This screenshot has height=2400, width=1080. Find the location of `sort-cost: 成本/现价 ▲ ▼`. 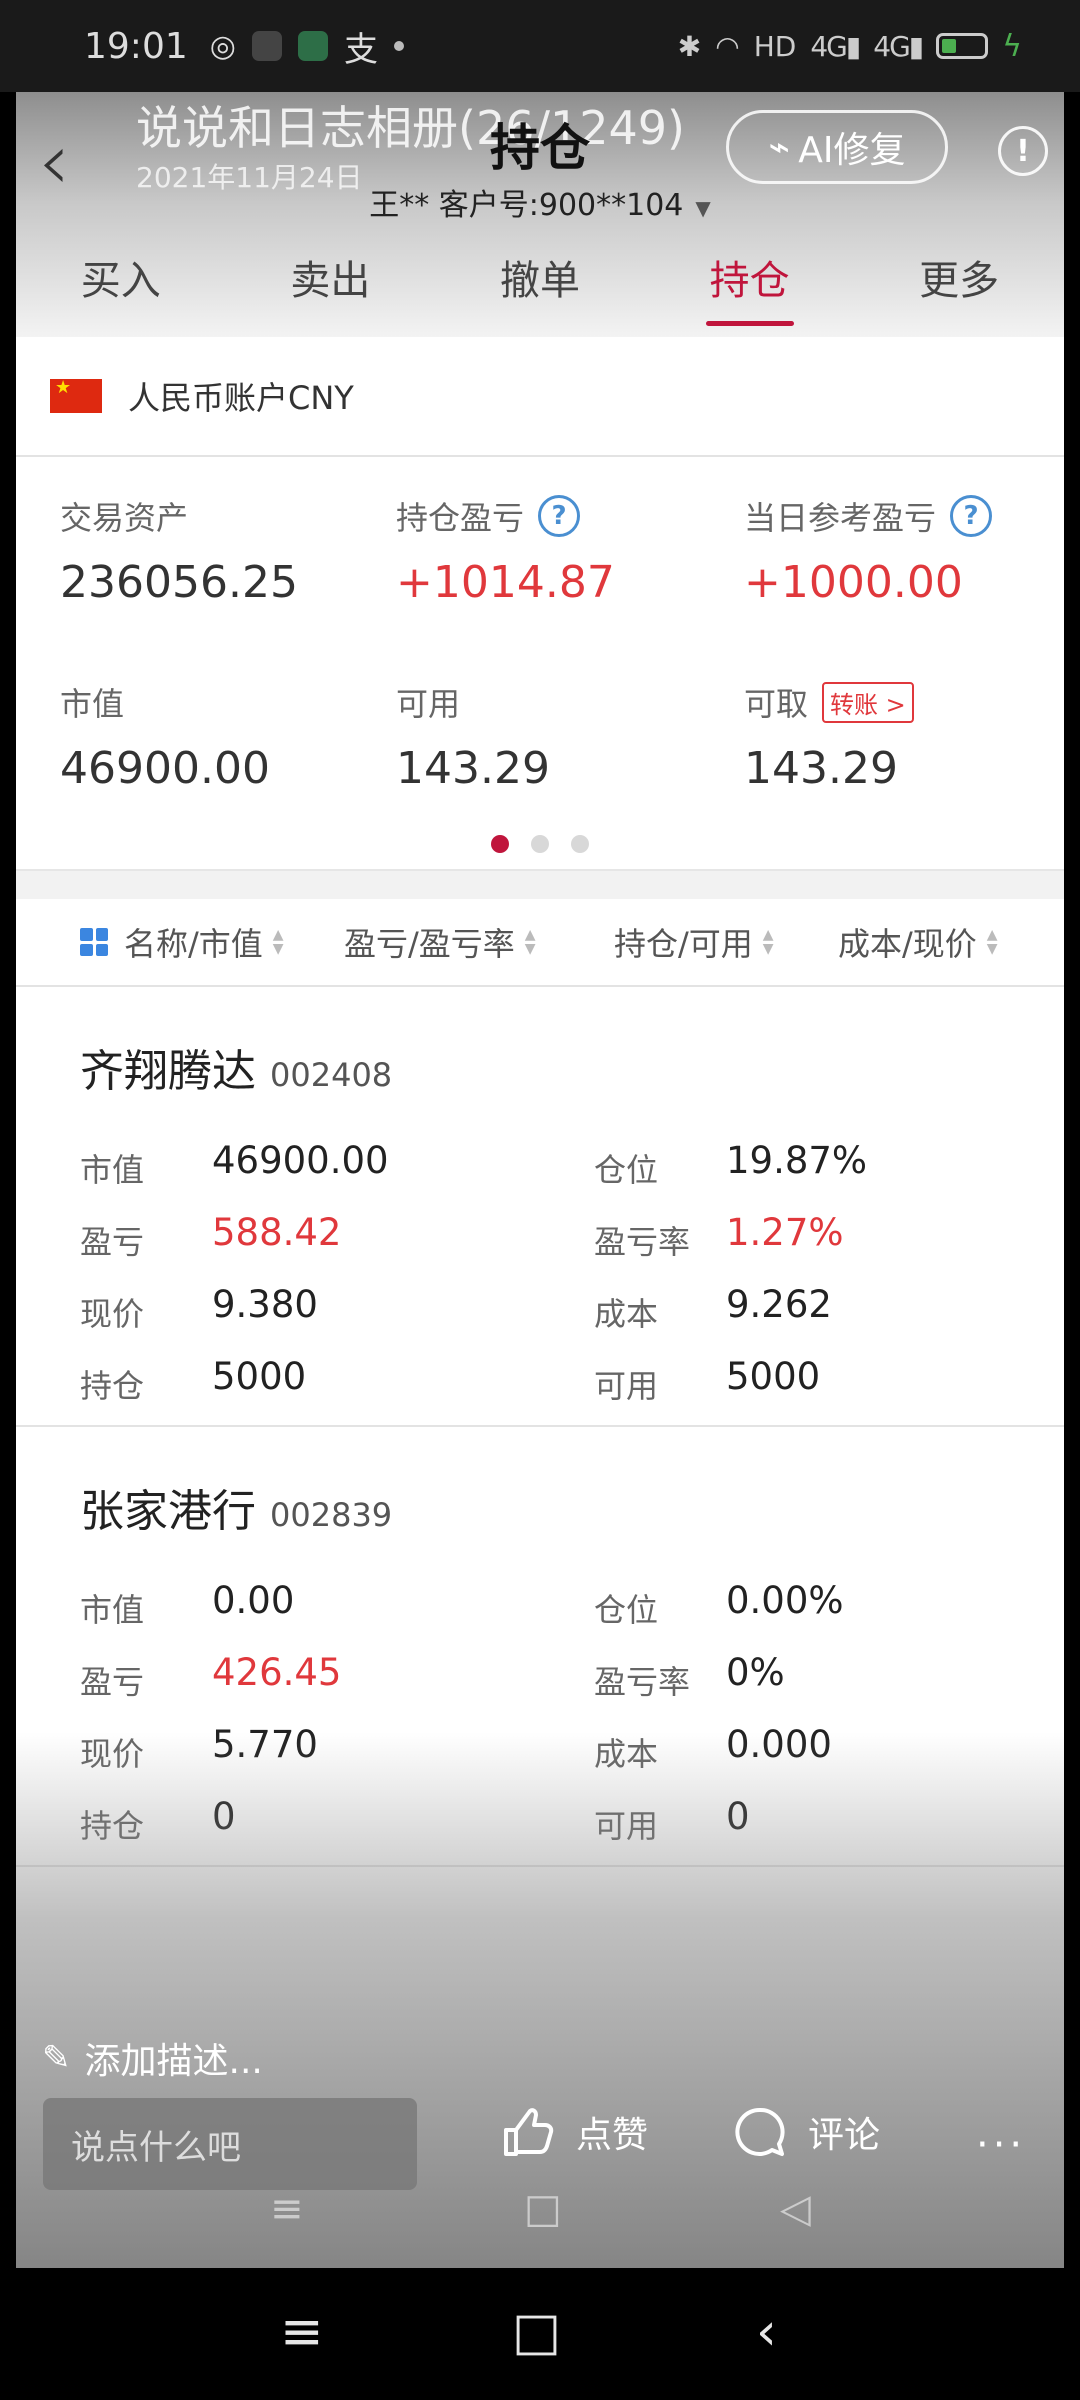

sort-cost: 成本/现价 ▲ ▼ is located at coordinates (918, 942).